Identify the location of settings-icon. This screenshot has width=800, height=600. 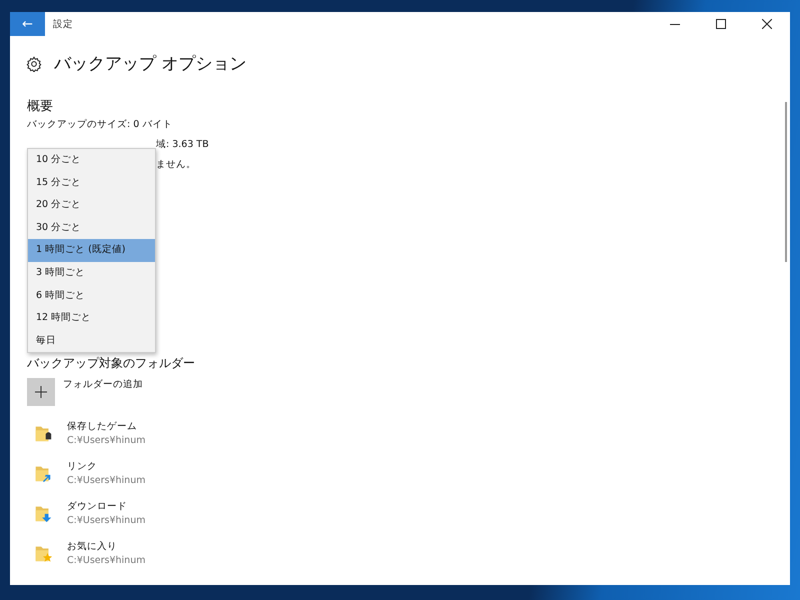
(34, 64).